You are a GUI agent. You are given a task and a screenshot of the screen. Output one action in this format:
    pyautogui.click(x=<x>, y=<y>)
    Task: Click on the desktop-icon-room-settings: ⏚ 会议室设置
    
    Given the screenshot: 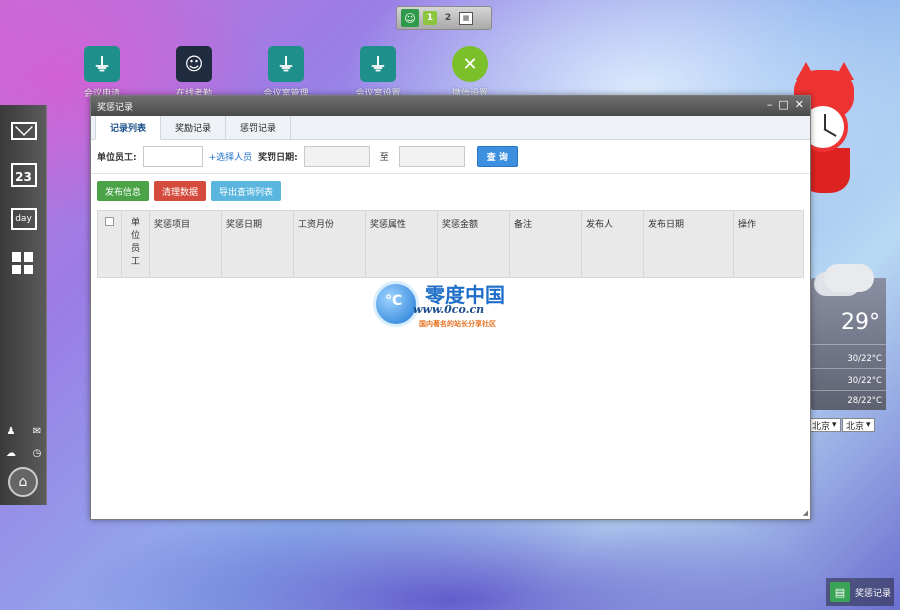 What is the action you would take?
    pyautogui.click(x=378, y=72)
    